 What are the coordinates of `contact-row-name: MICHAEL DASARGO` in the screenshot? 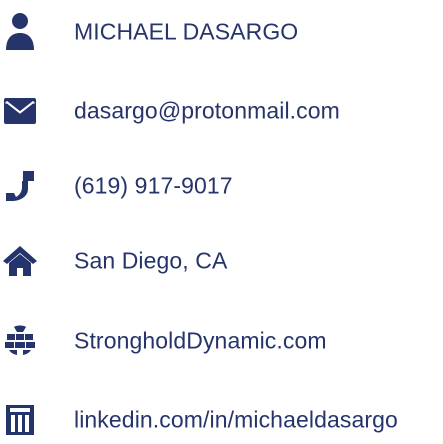 It's located at (221, 32).